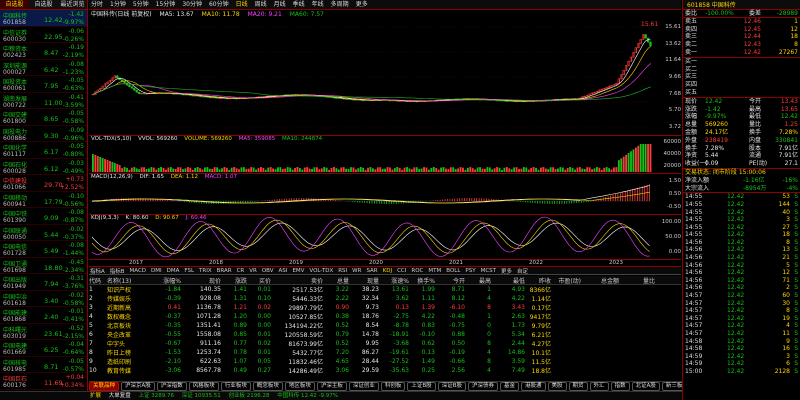 This screenshot has height=400, width=800. What do you see at coordinates (478, 280) in the screenshot?
I see `column-header: 最高` at bounding box center [478, 280].